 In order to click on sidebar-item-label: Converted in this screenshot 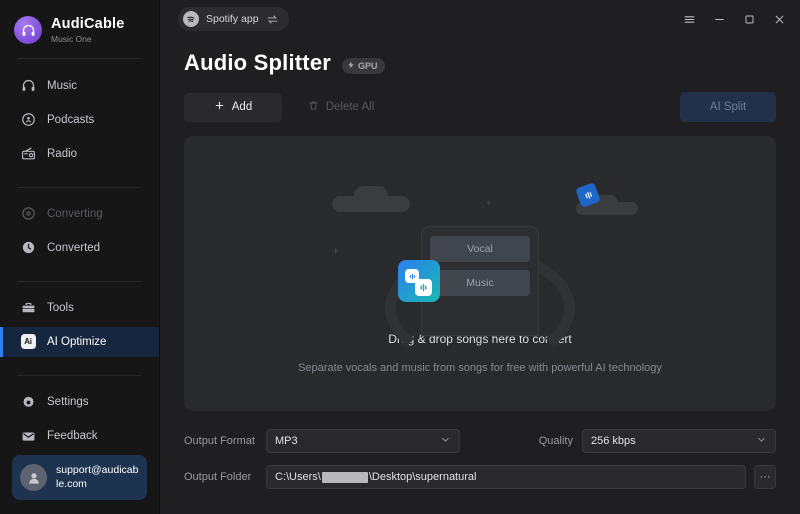, I will do `click(74, 247)`.